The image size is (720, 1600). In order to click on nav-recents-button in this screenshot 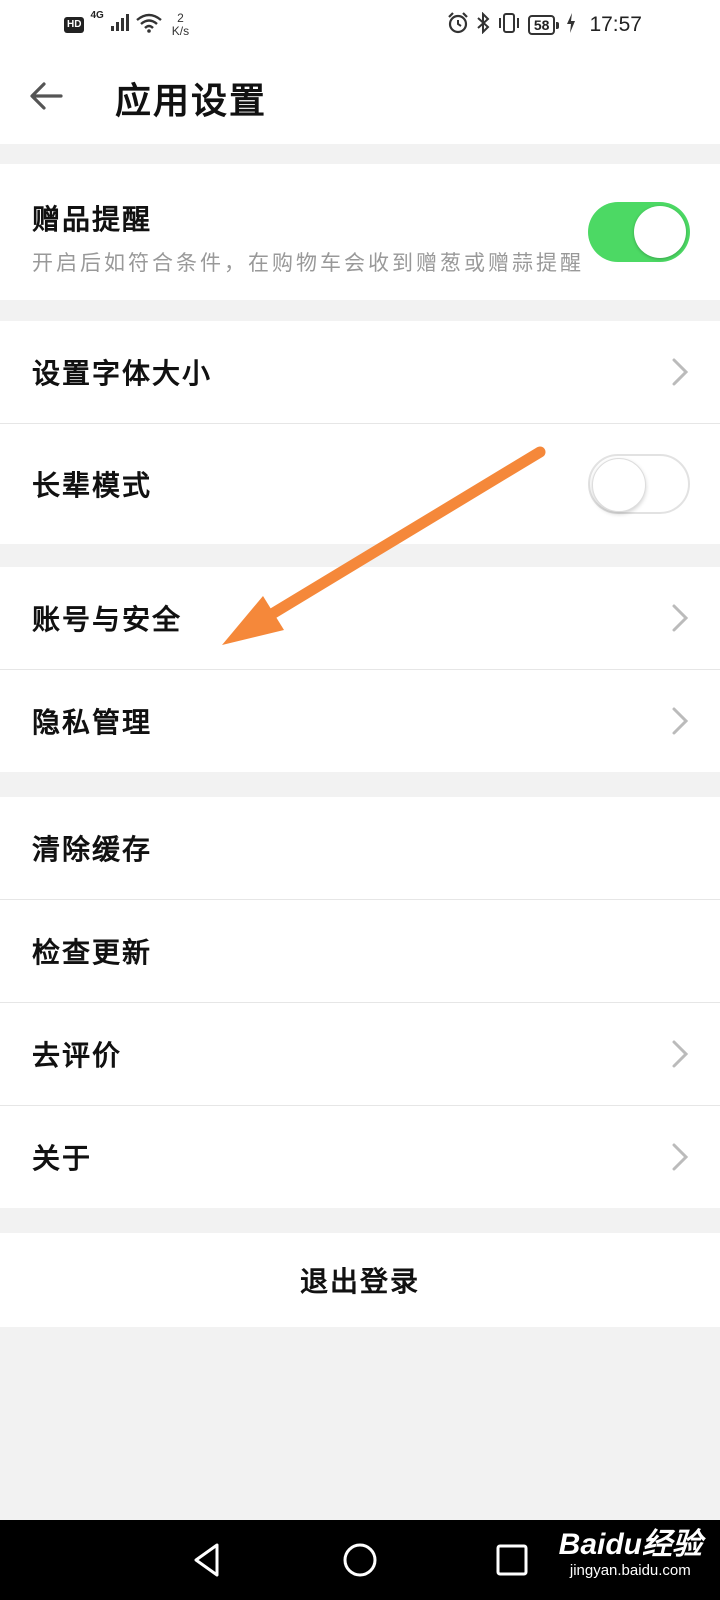, I will do `click(512, 1560)`.